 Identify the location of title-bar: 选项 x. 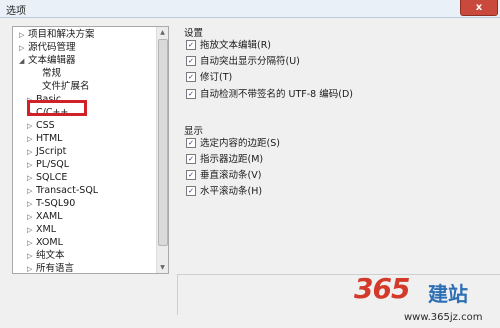
(250, 9).